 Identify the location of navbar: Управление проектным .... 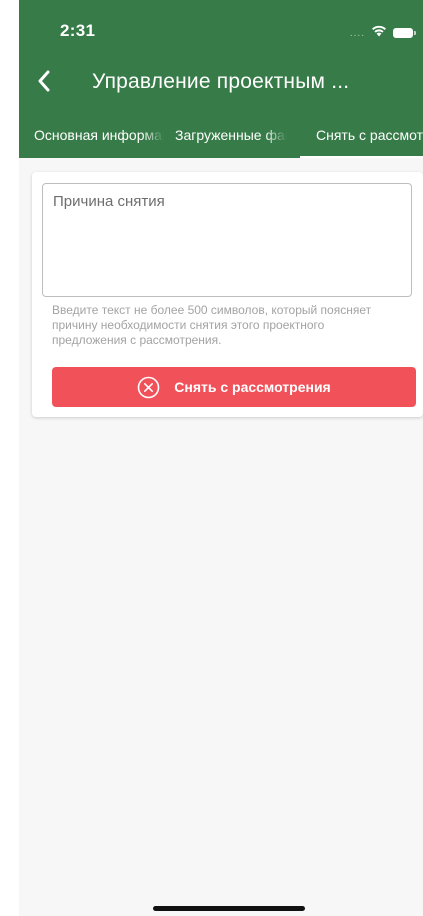
(221, 84).